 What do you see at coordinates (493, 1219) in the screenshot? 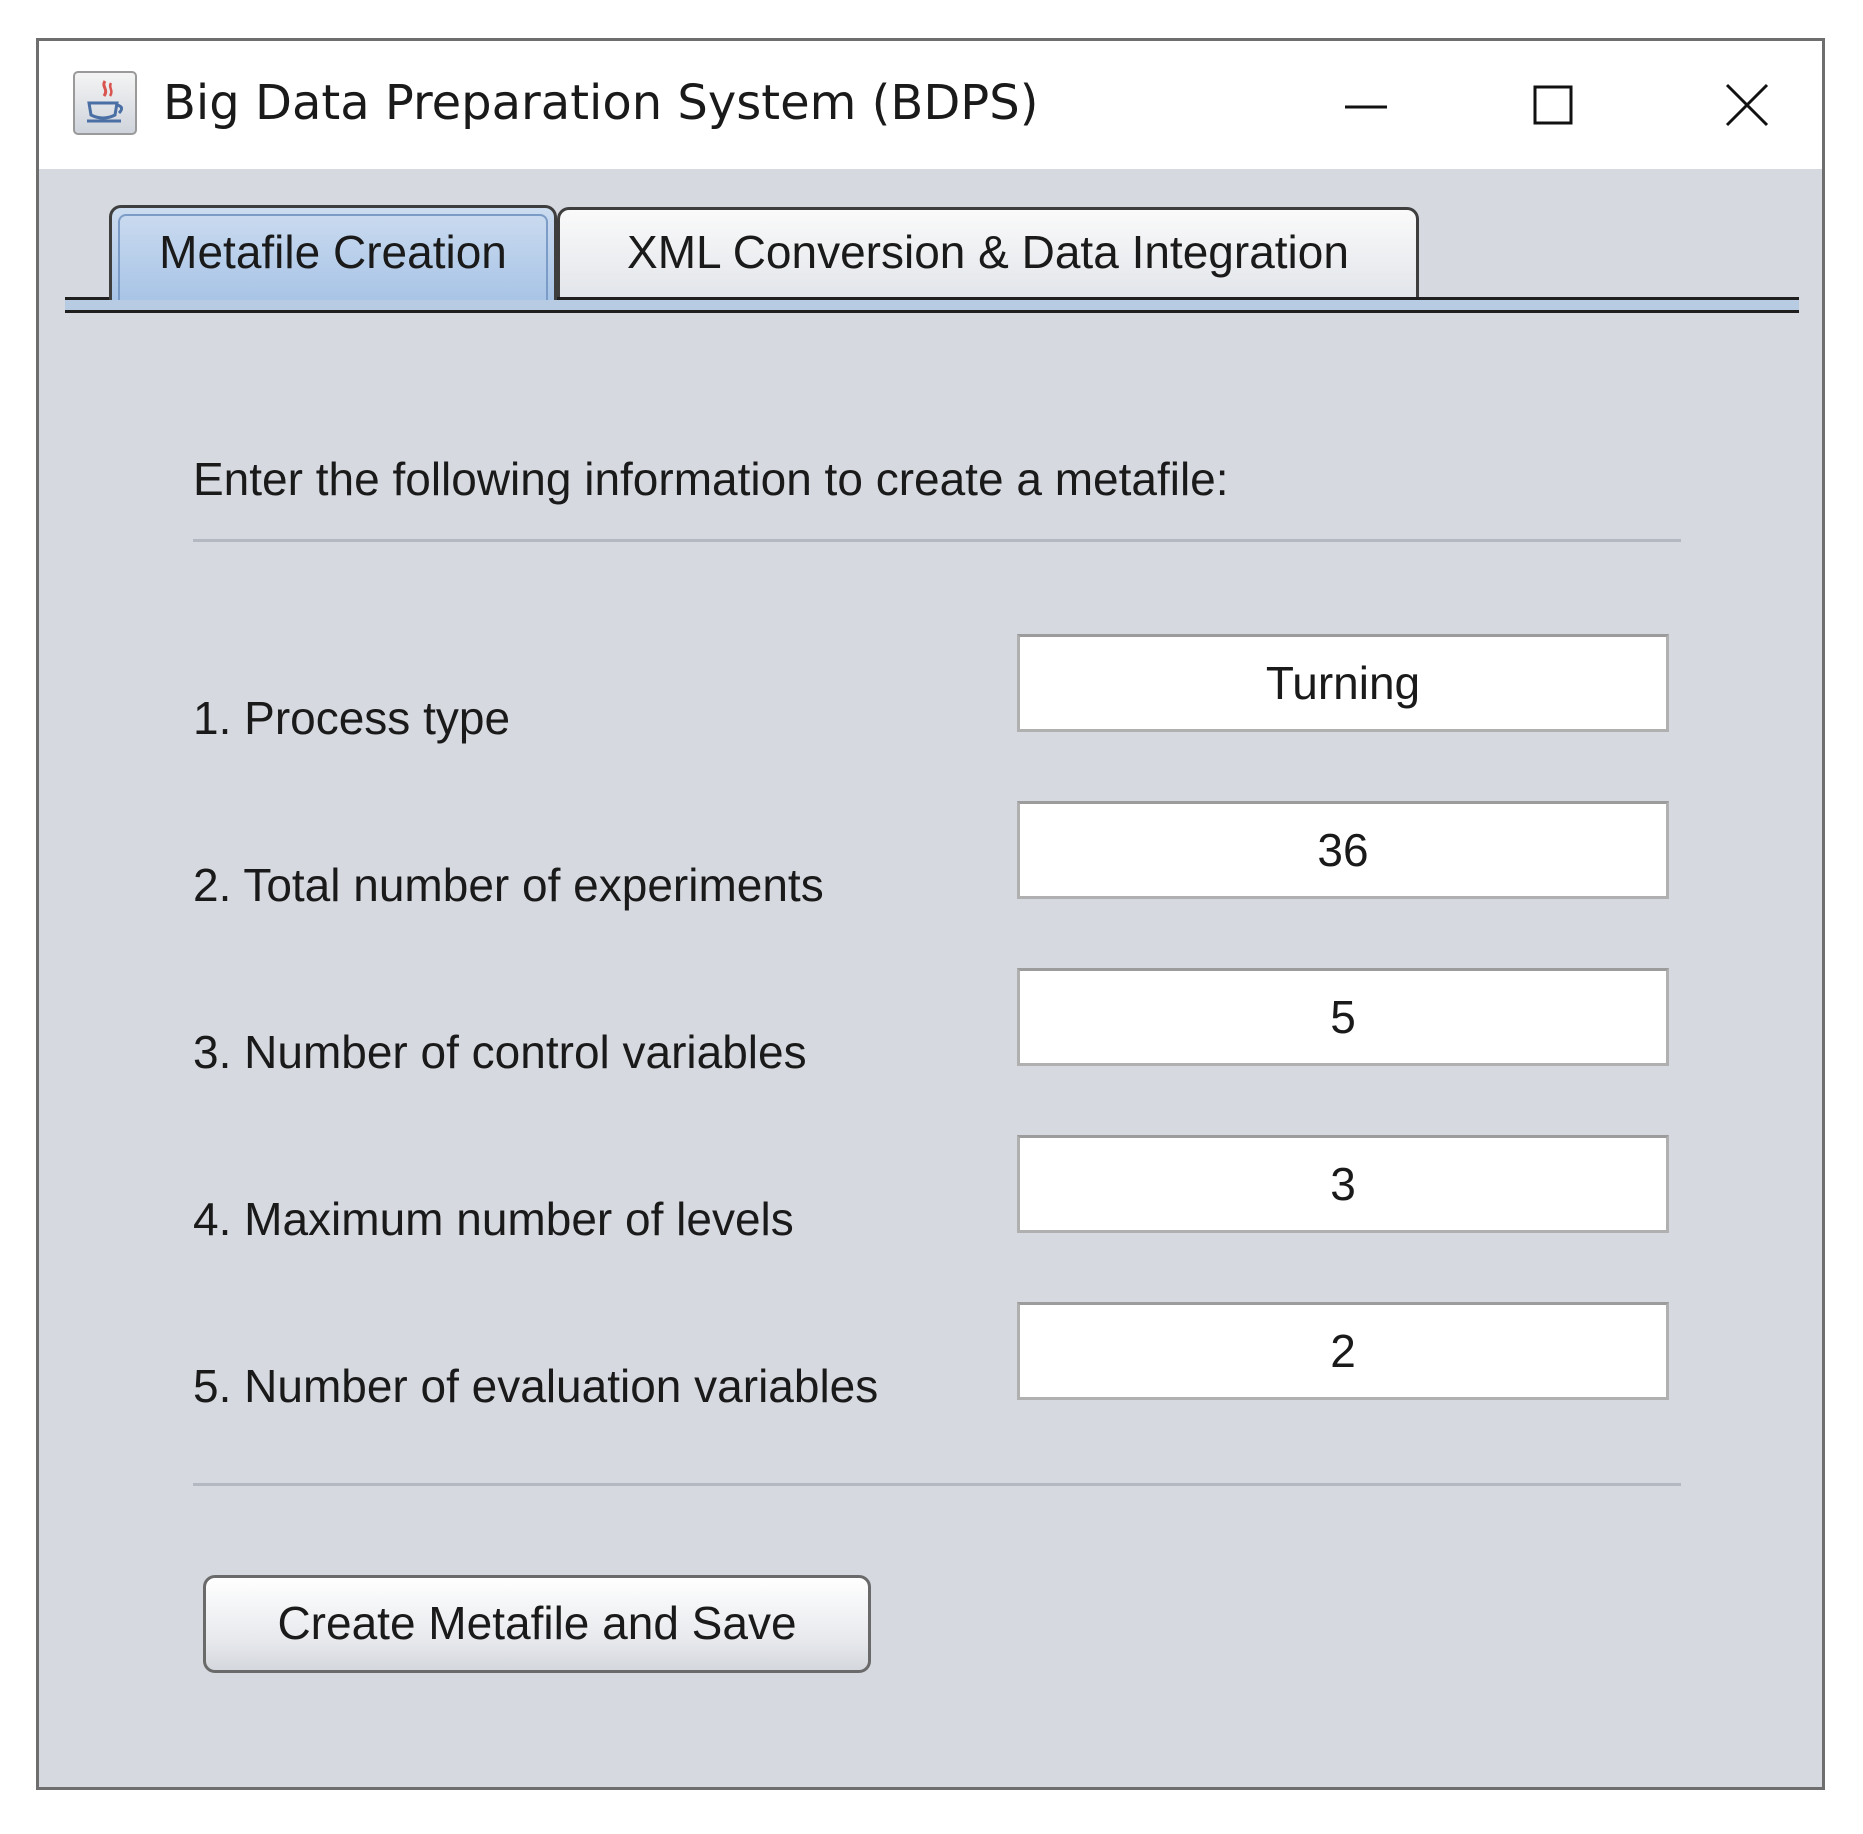
I see `max-levels-label: 4. Maximum number of levels` at bounding box center [493, 1219].